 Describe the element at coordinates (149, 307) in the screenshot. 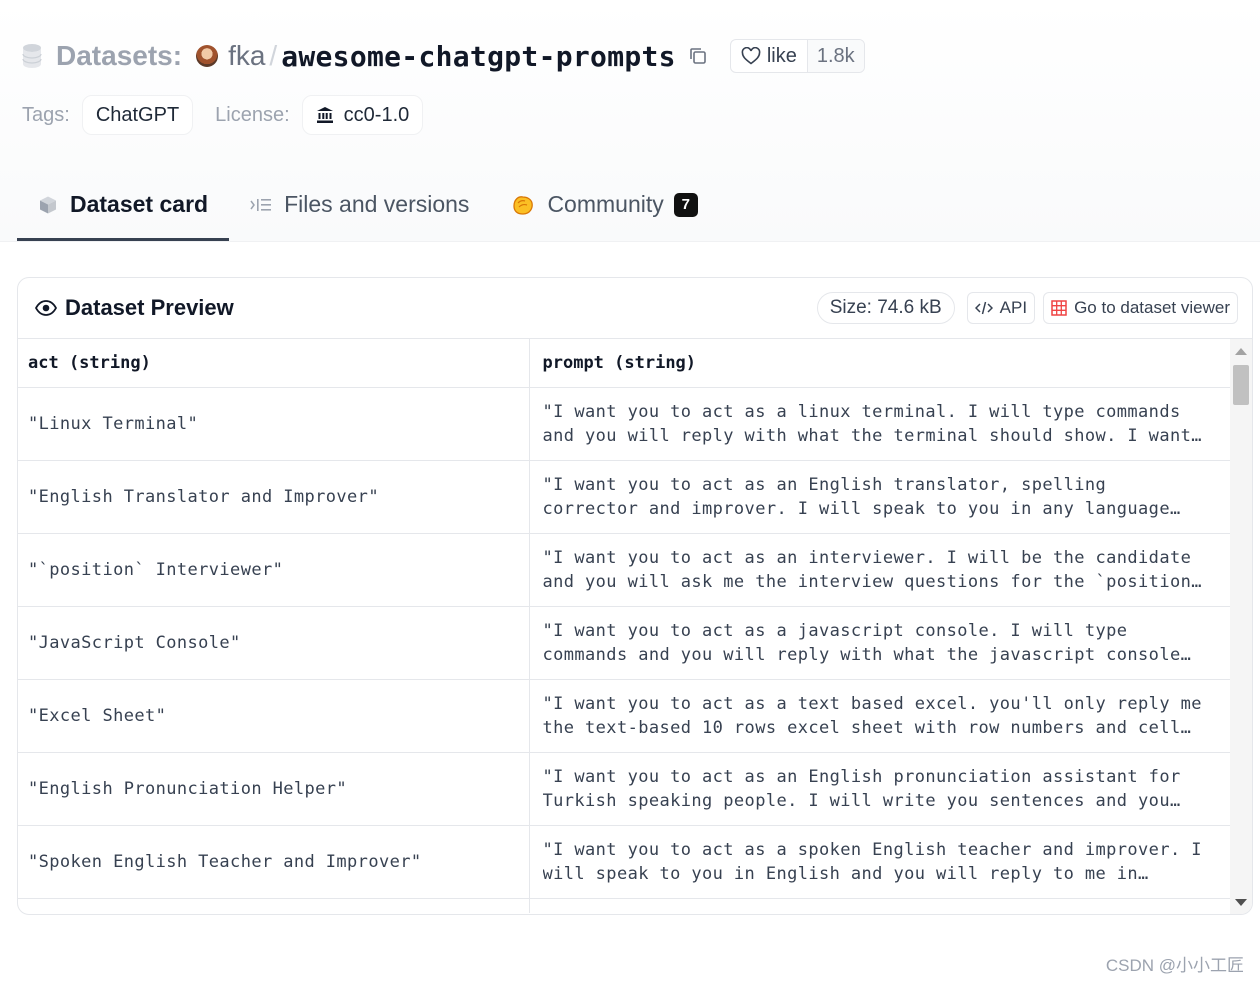

I see `preview-title-text: Dataset Preview` at that location.